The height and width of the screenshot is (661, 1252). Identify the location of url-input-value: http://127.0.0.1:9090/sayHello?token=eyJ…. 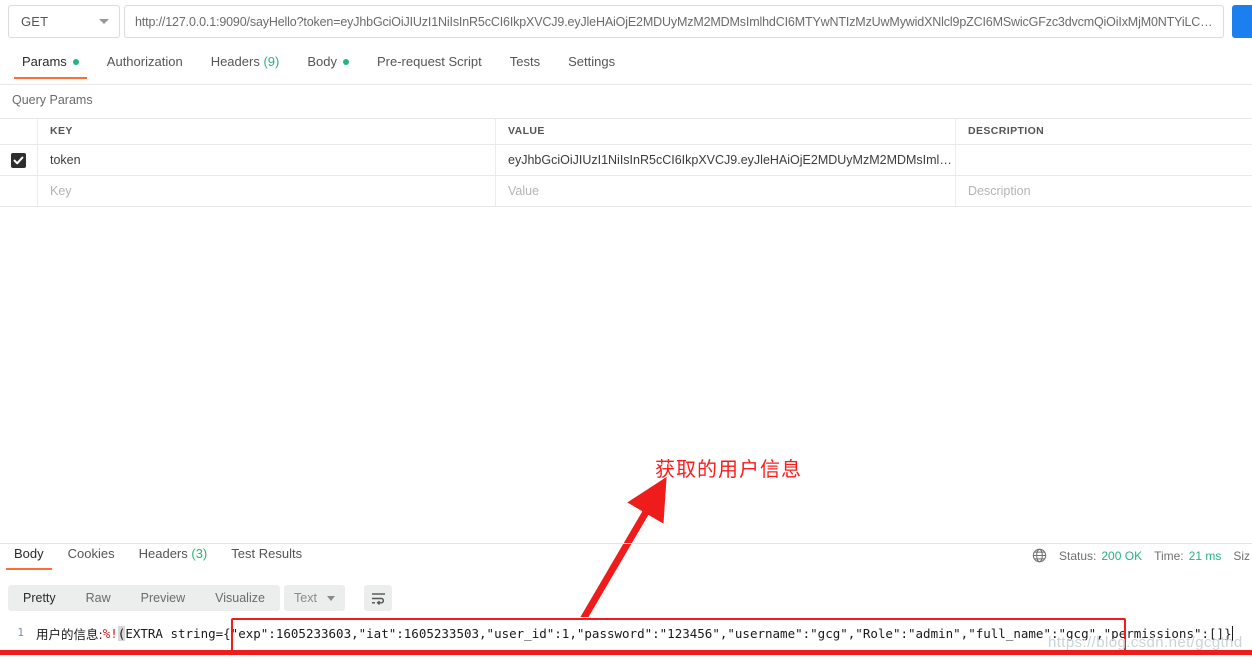
(675, 21).